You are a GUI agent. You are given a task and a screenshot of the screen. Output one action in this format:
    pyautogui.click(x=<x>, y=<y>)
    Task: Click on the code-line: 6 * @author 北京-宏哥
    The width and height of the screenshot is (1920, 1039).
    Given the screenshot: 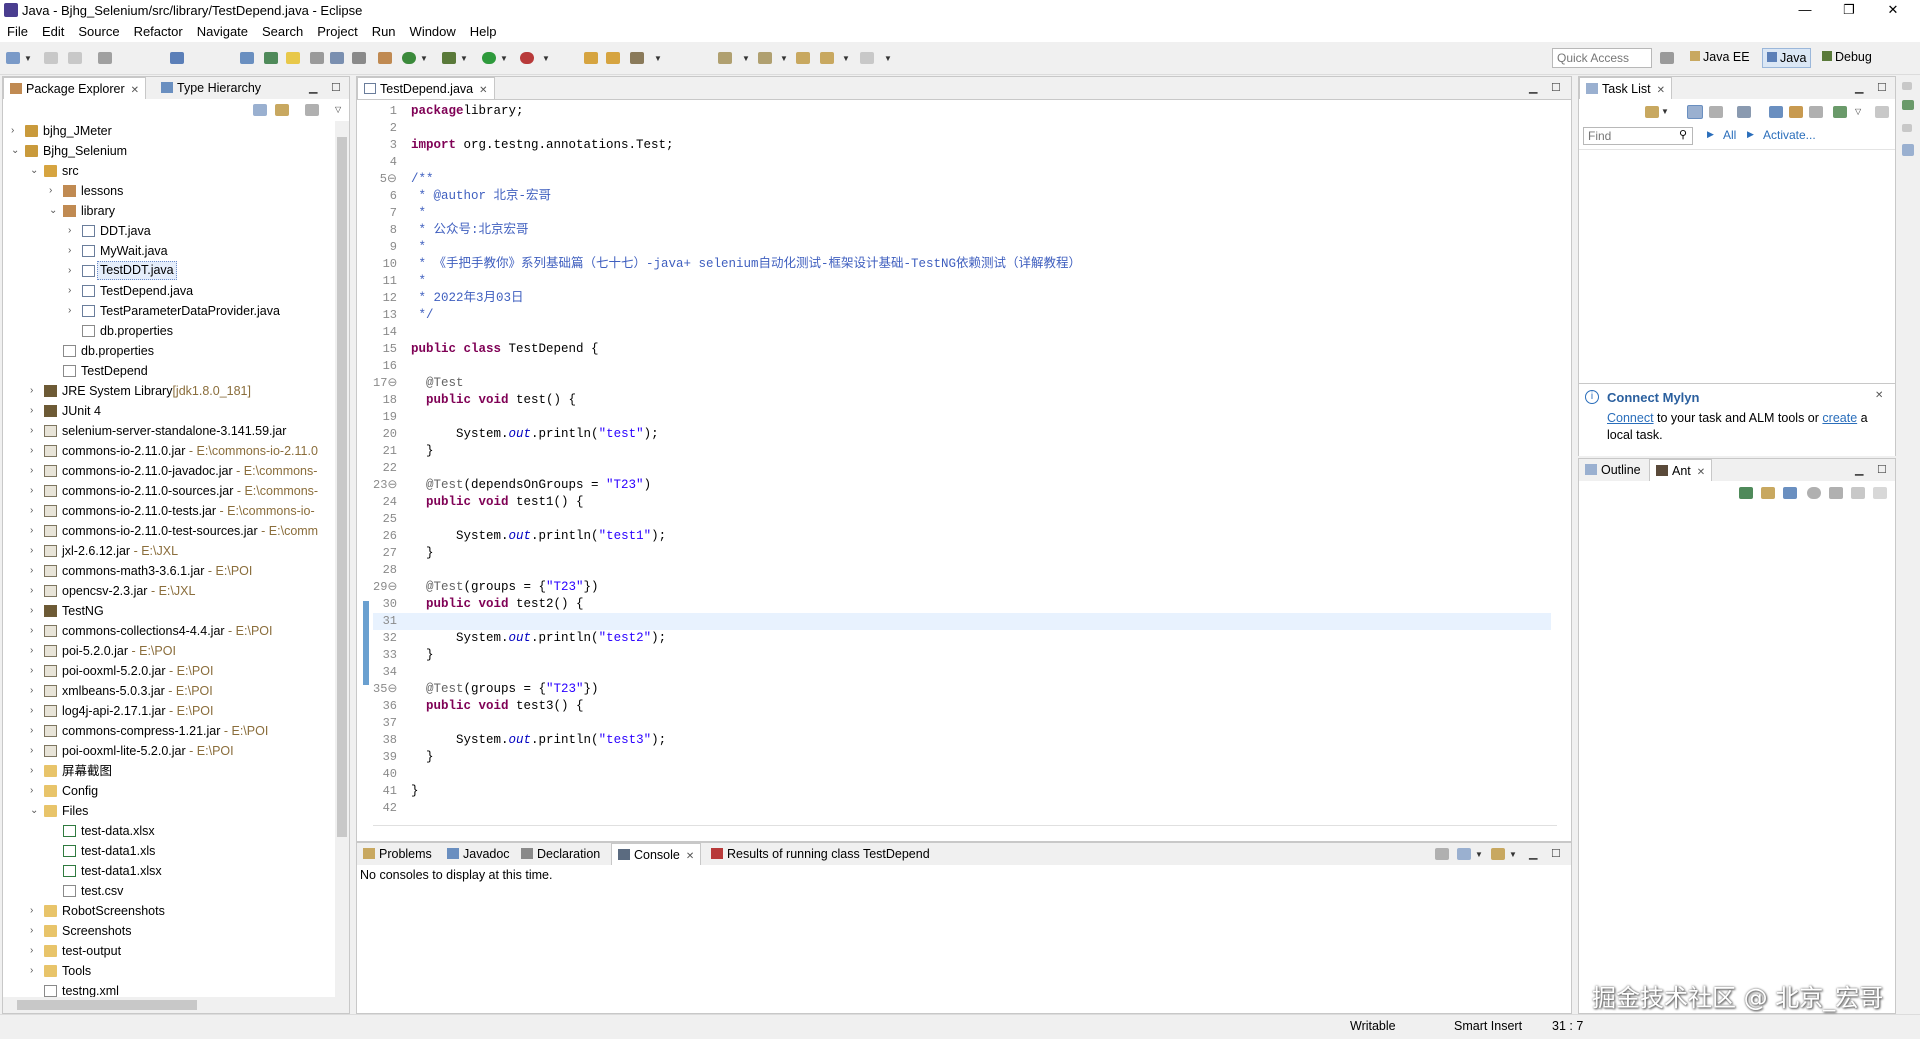 What is the action you would take?
    pyautogui.click(x=962, y=196)
    